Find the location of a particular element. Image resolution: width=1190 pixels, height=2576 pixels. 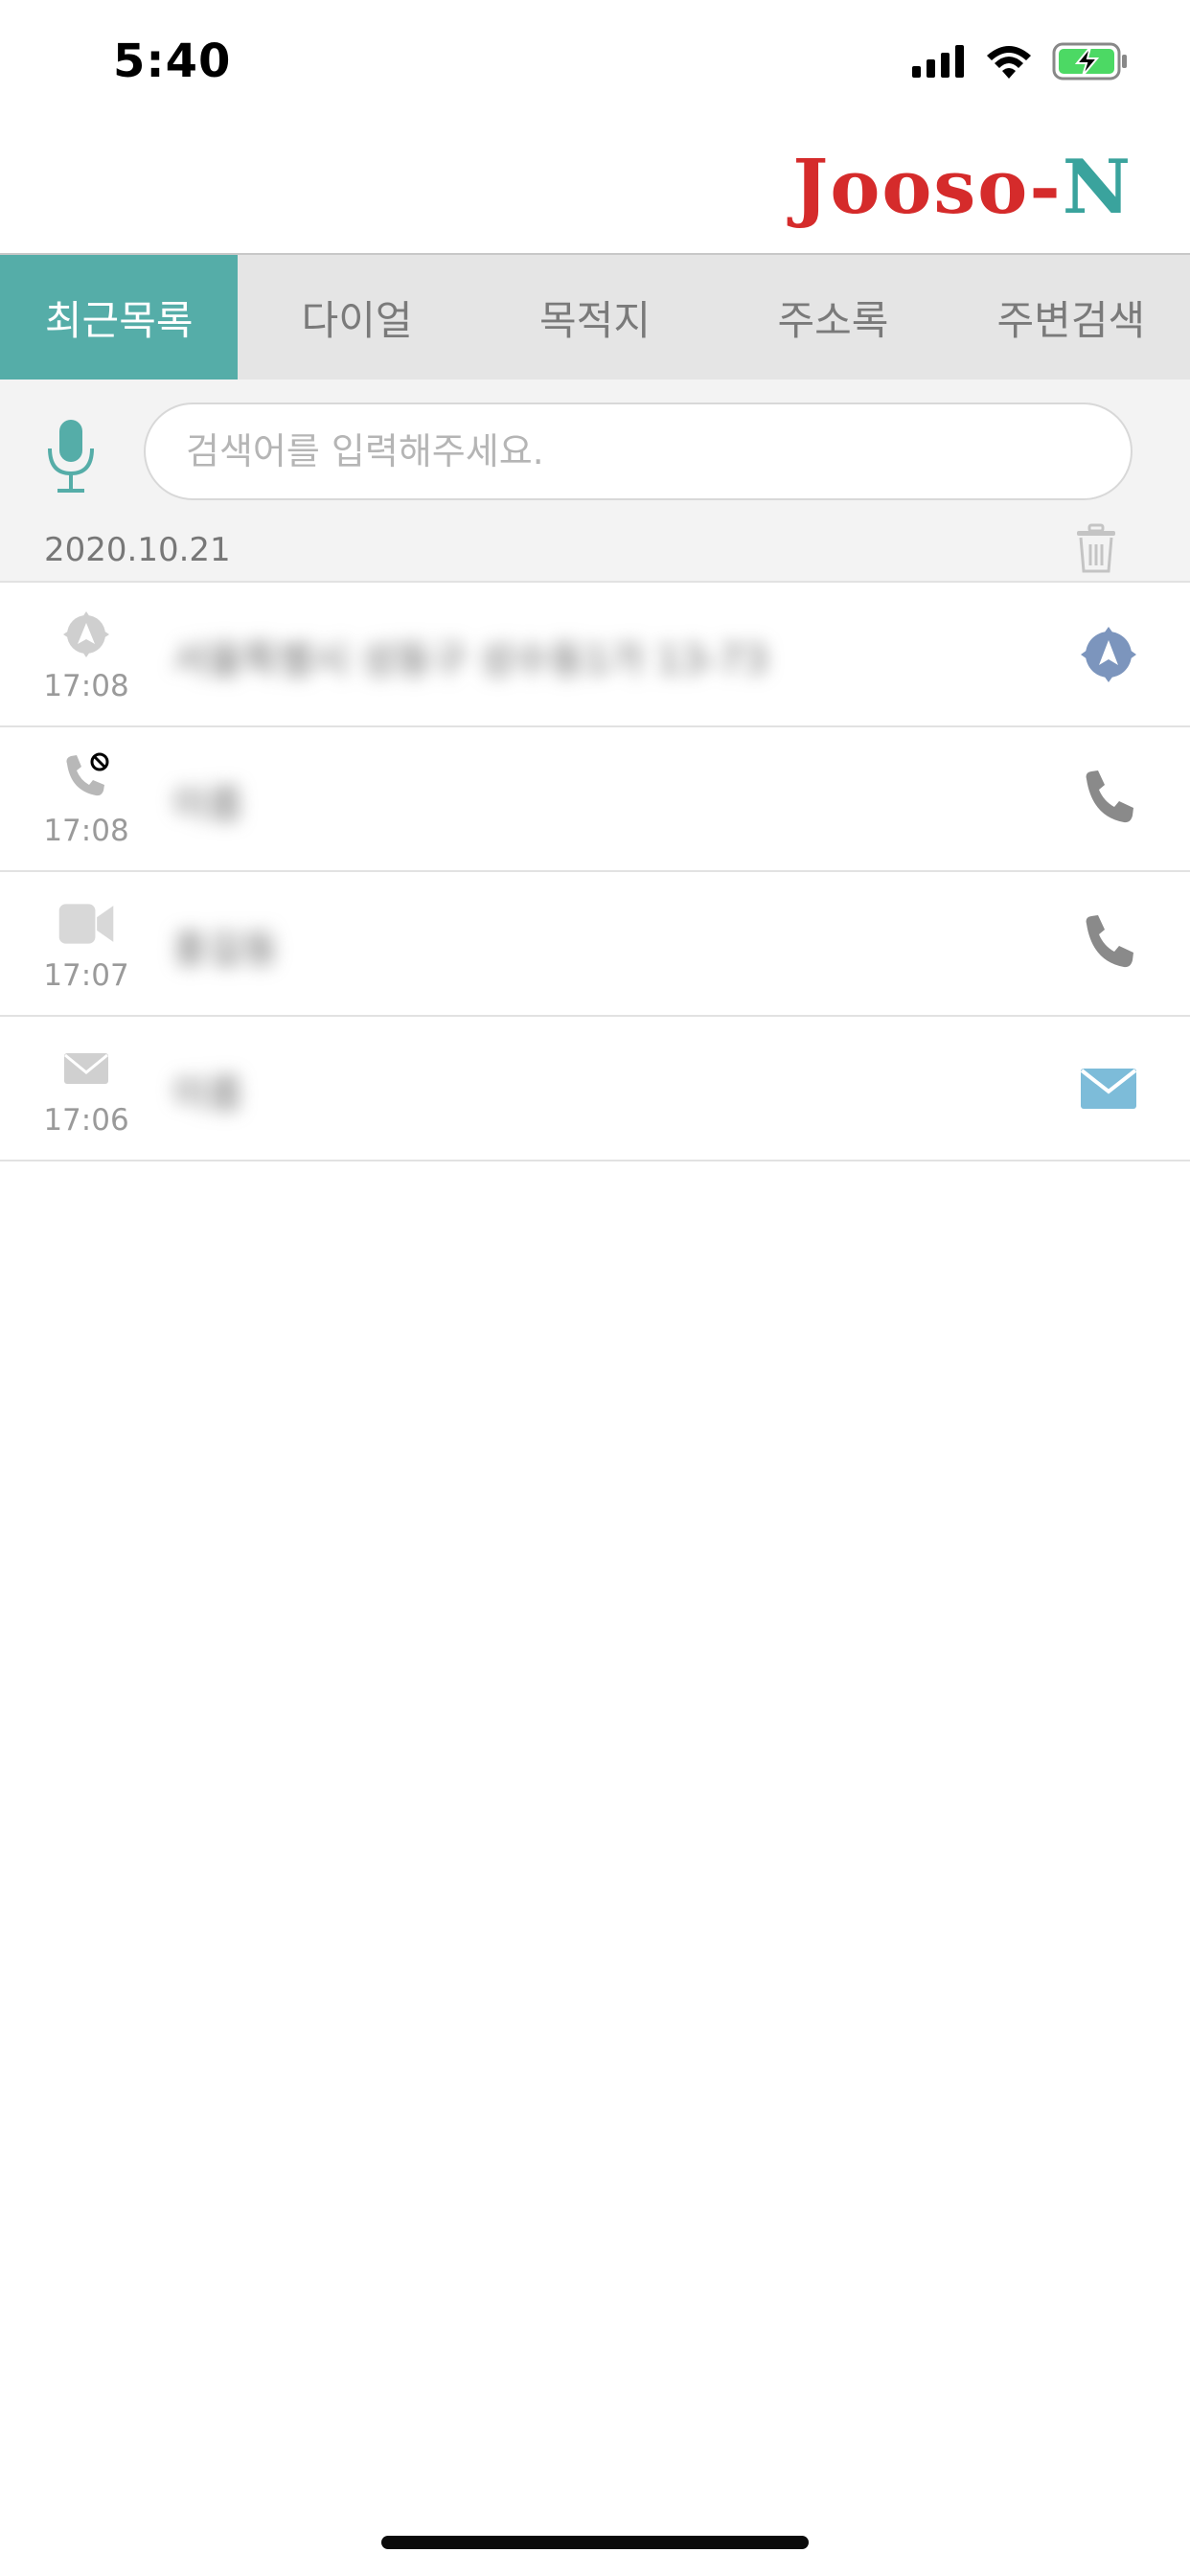

tab-destination: 목적지 is located at coordinates (595, 317).